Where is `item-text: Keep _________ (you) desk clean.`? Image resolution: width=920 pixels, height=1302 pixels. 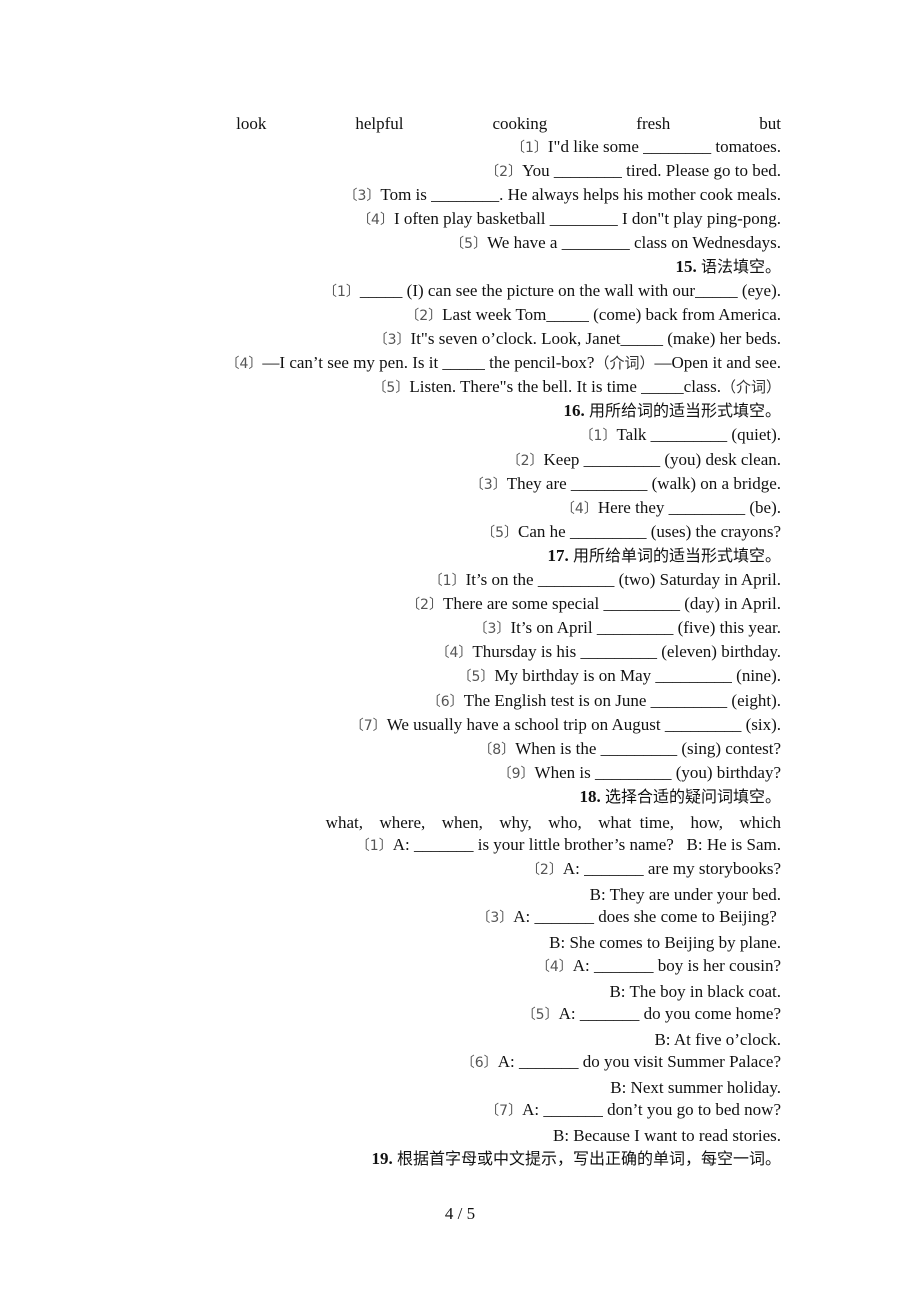
item-text: Keep _________ (you) desk clean. is located at coordinates (662, 459).